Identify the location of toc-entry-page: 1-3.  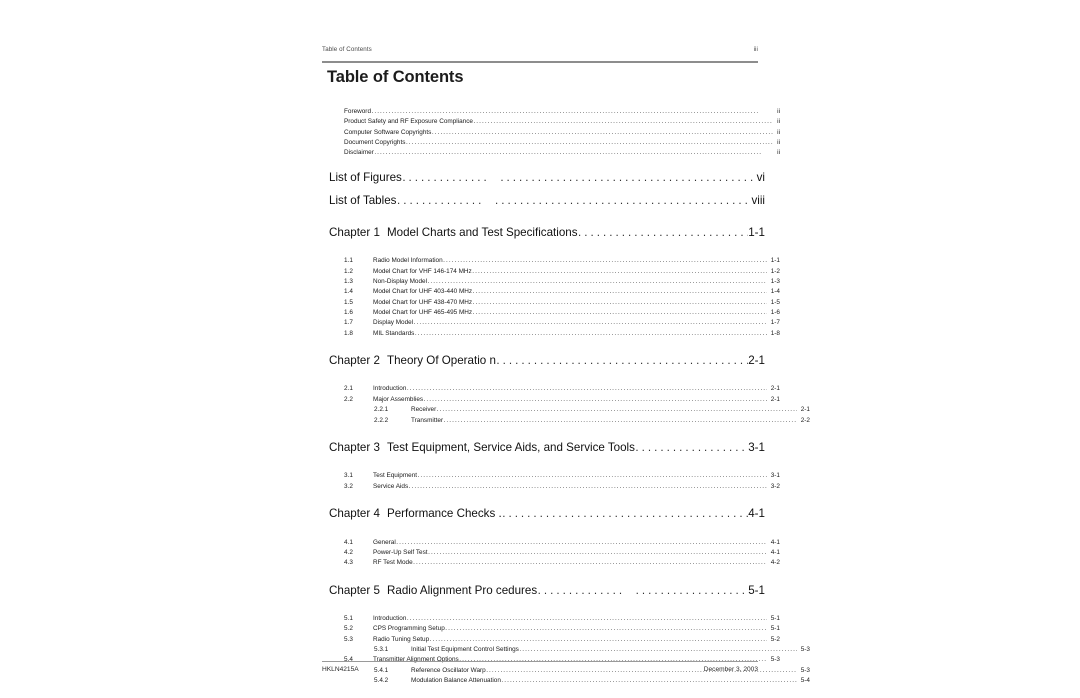
(775, 281).